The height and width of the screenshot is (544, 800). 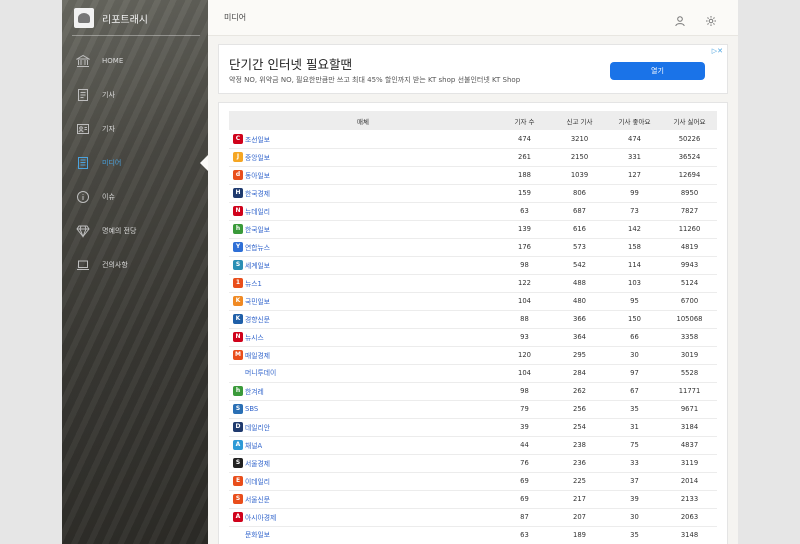 What do you see at coordinates (473, 337) in the screenshot?
I see `table-row: N 뉴시스 93 364 66 3358` at bounding box center [473, 337].